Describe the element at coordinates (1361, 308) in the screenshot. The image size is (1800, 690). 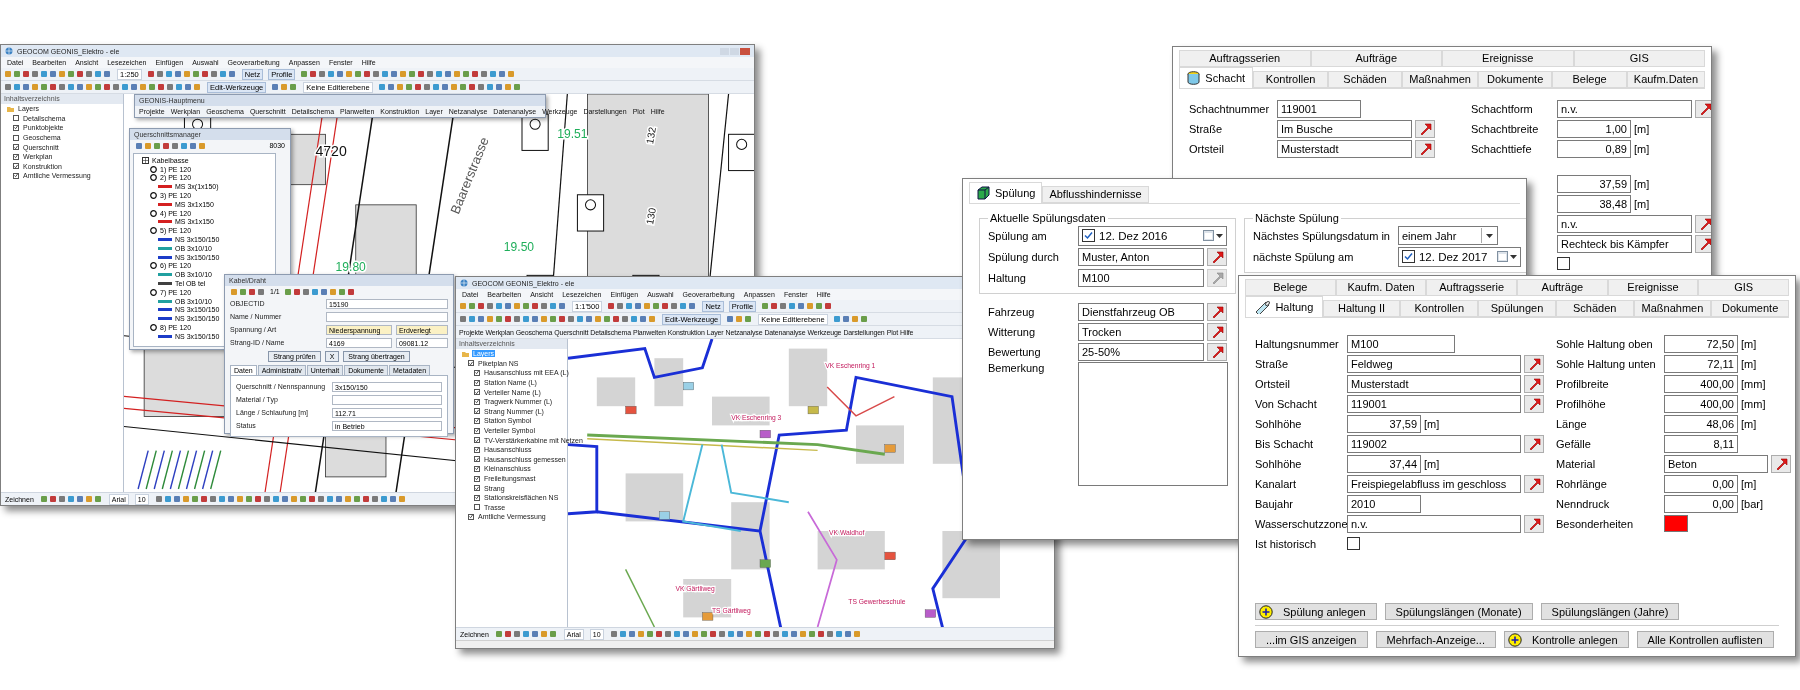
I see `tab: Haltung II` at that location.